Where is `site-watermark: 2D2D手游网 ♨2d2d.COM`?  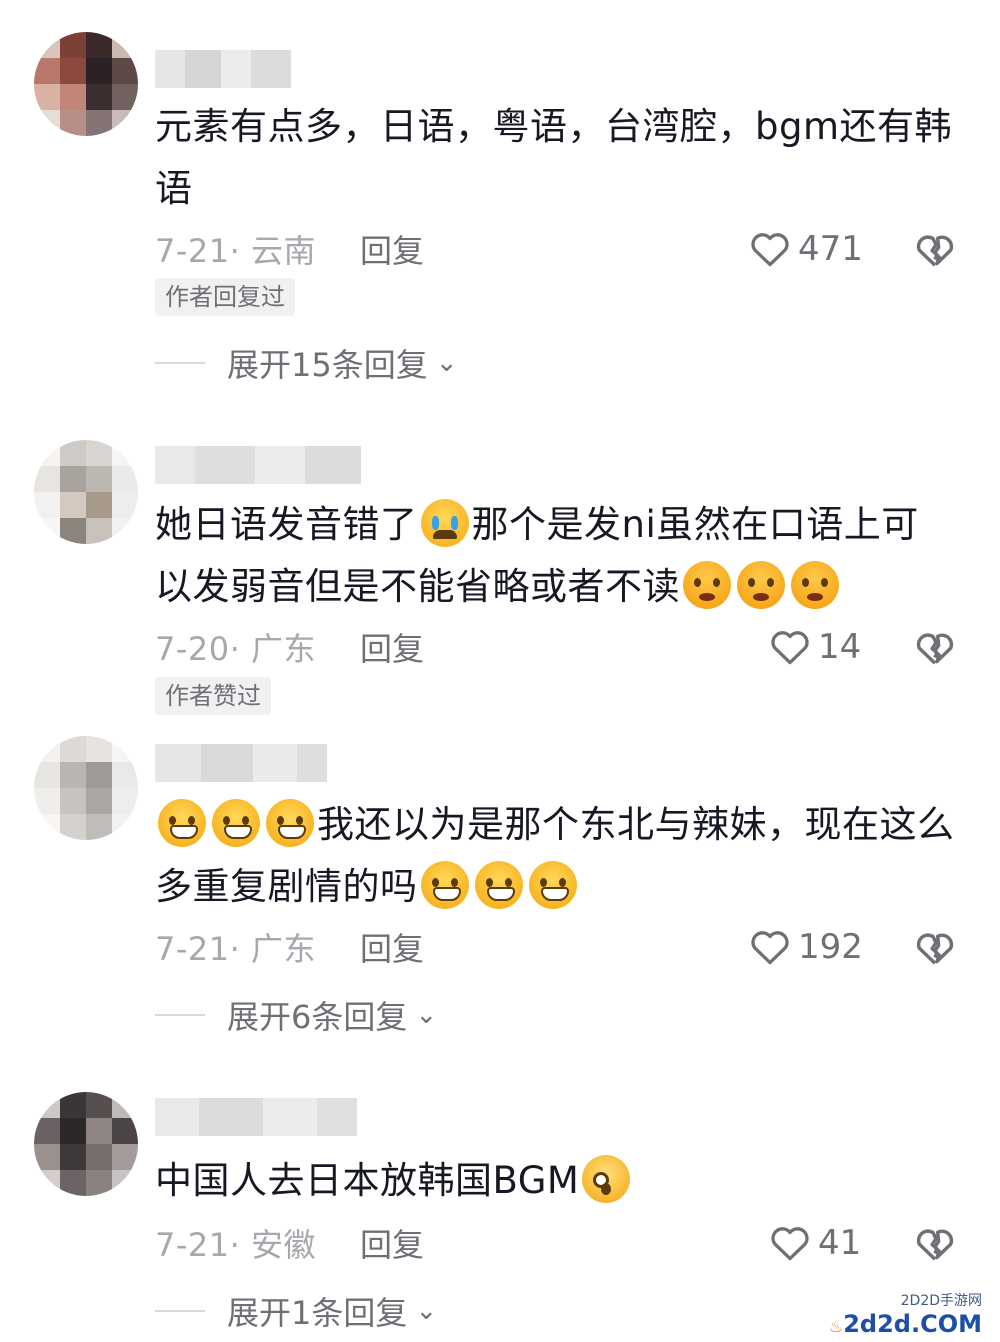 site-watermark: 2D2D手游网 ♨2d2d.COM is located at coordinates (905, 1314).